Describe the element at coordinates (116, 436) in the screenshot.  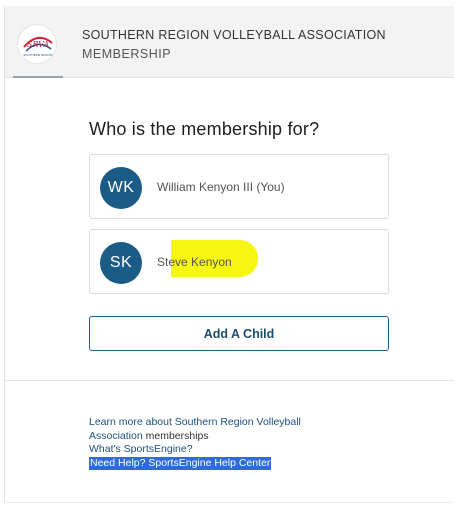
I see `learn-more-link-continued: Association` at that location.